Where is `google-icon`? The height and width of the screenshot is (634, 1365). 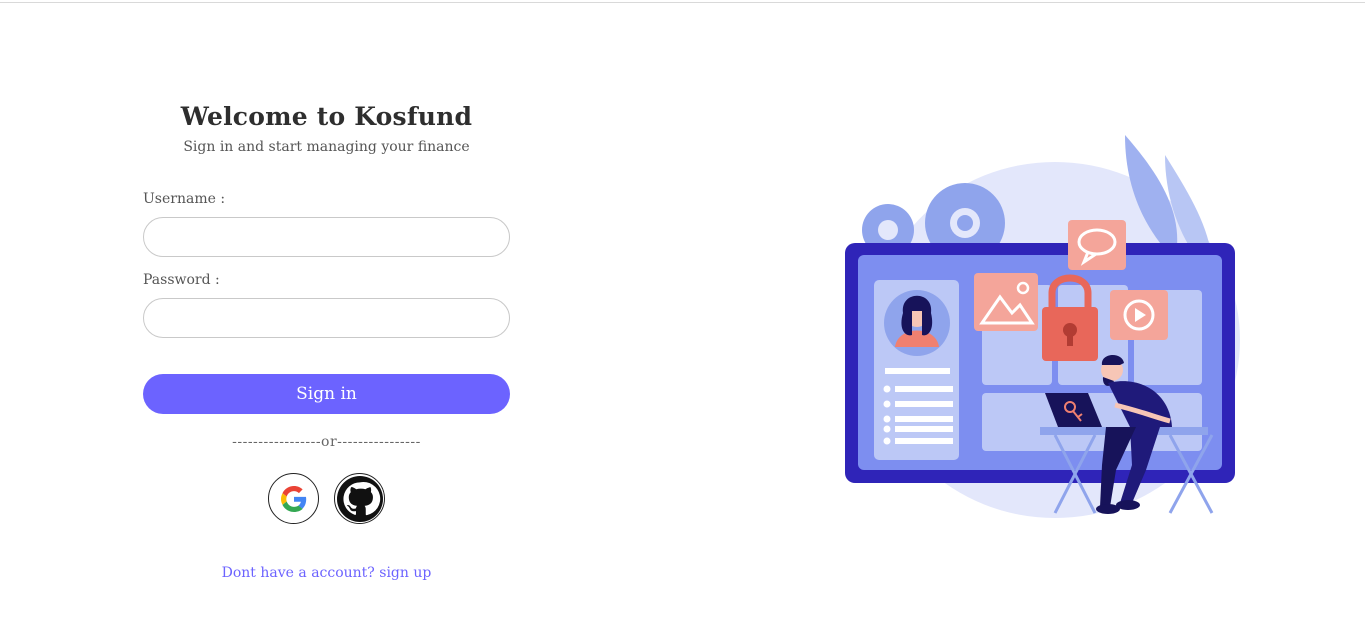
google-icon is located at coordinates (293, 498).